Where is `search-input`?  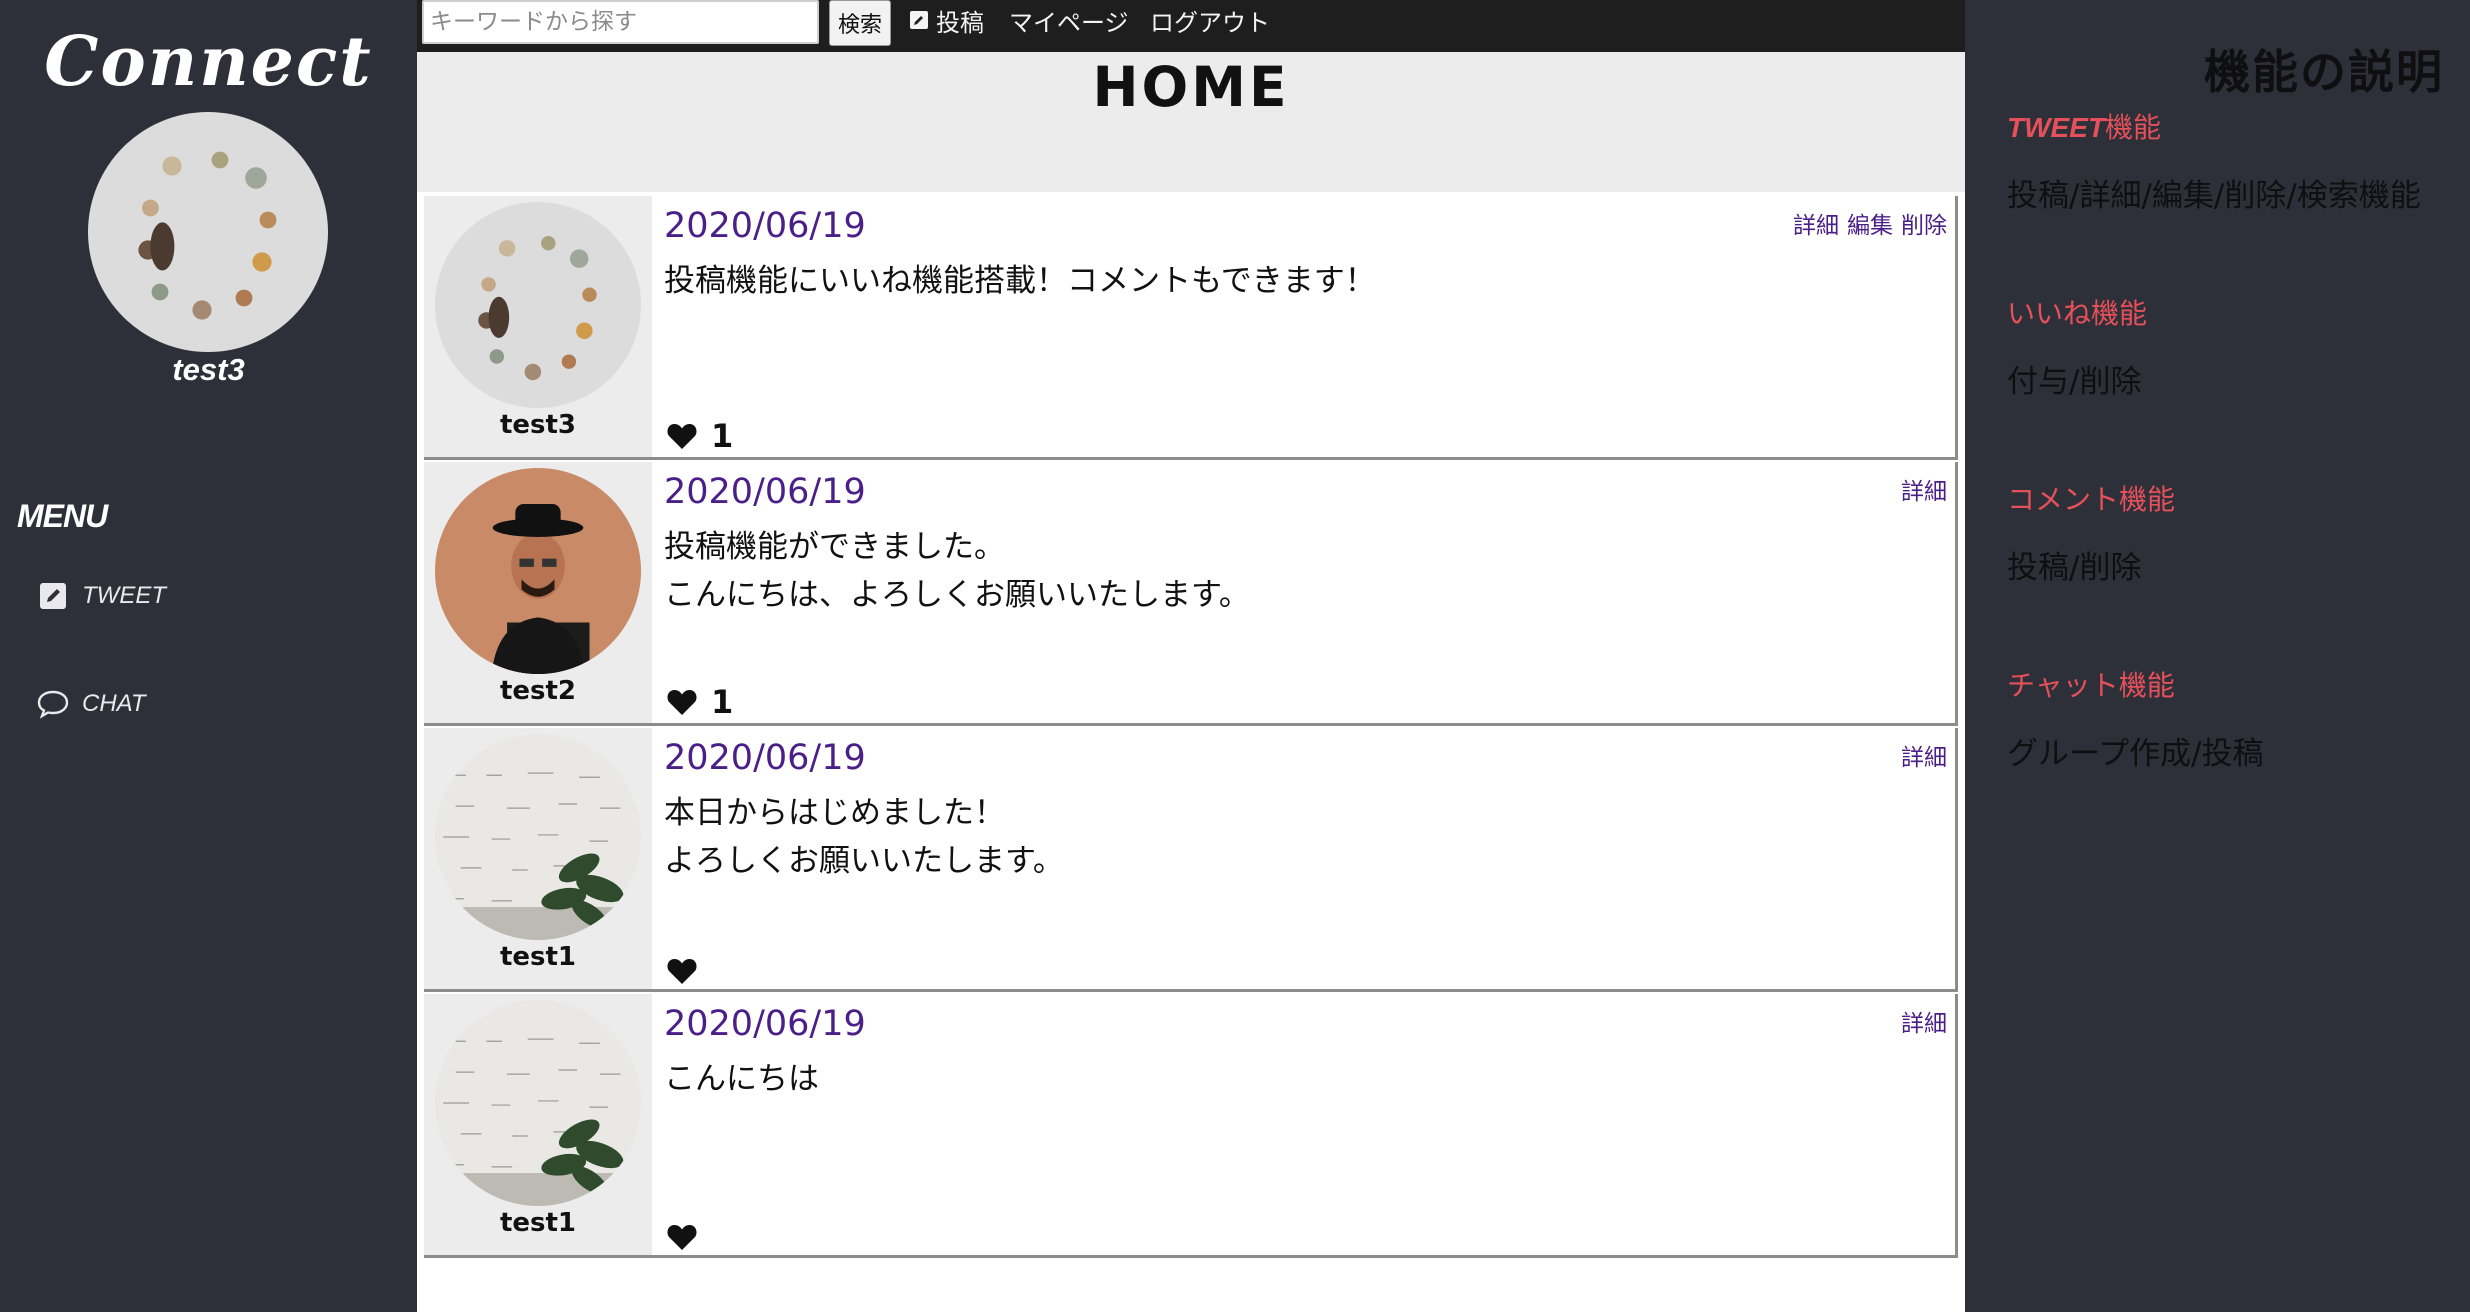
search-input is located at coordinates (620, 22).